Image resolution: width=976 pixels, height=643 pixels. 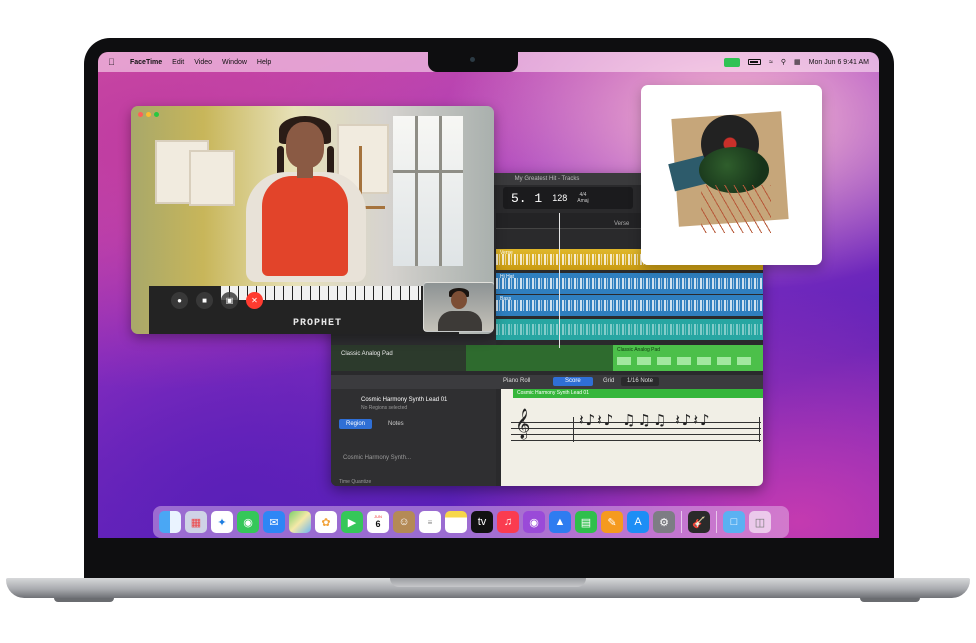 I want to click on album-art-sticks, so click(x=736, y=209).